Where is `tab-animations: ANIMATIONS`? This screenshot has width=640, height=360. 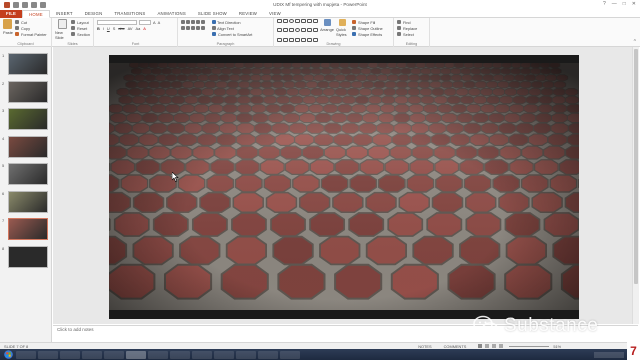
tab-animations: ANIMATIONS is located at coordinates (171, 14).